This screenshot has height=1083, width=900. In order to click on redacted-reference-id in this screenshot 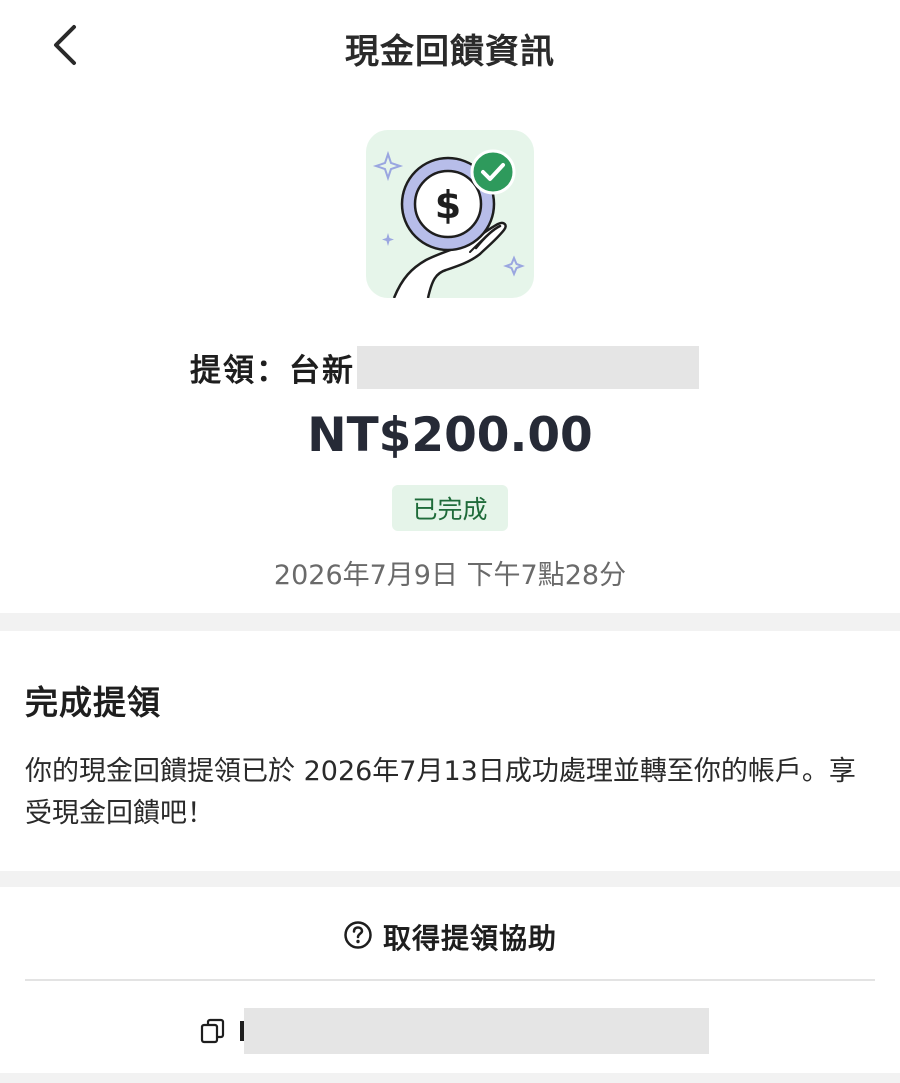, I will do `click(476, 1031)`.